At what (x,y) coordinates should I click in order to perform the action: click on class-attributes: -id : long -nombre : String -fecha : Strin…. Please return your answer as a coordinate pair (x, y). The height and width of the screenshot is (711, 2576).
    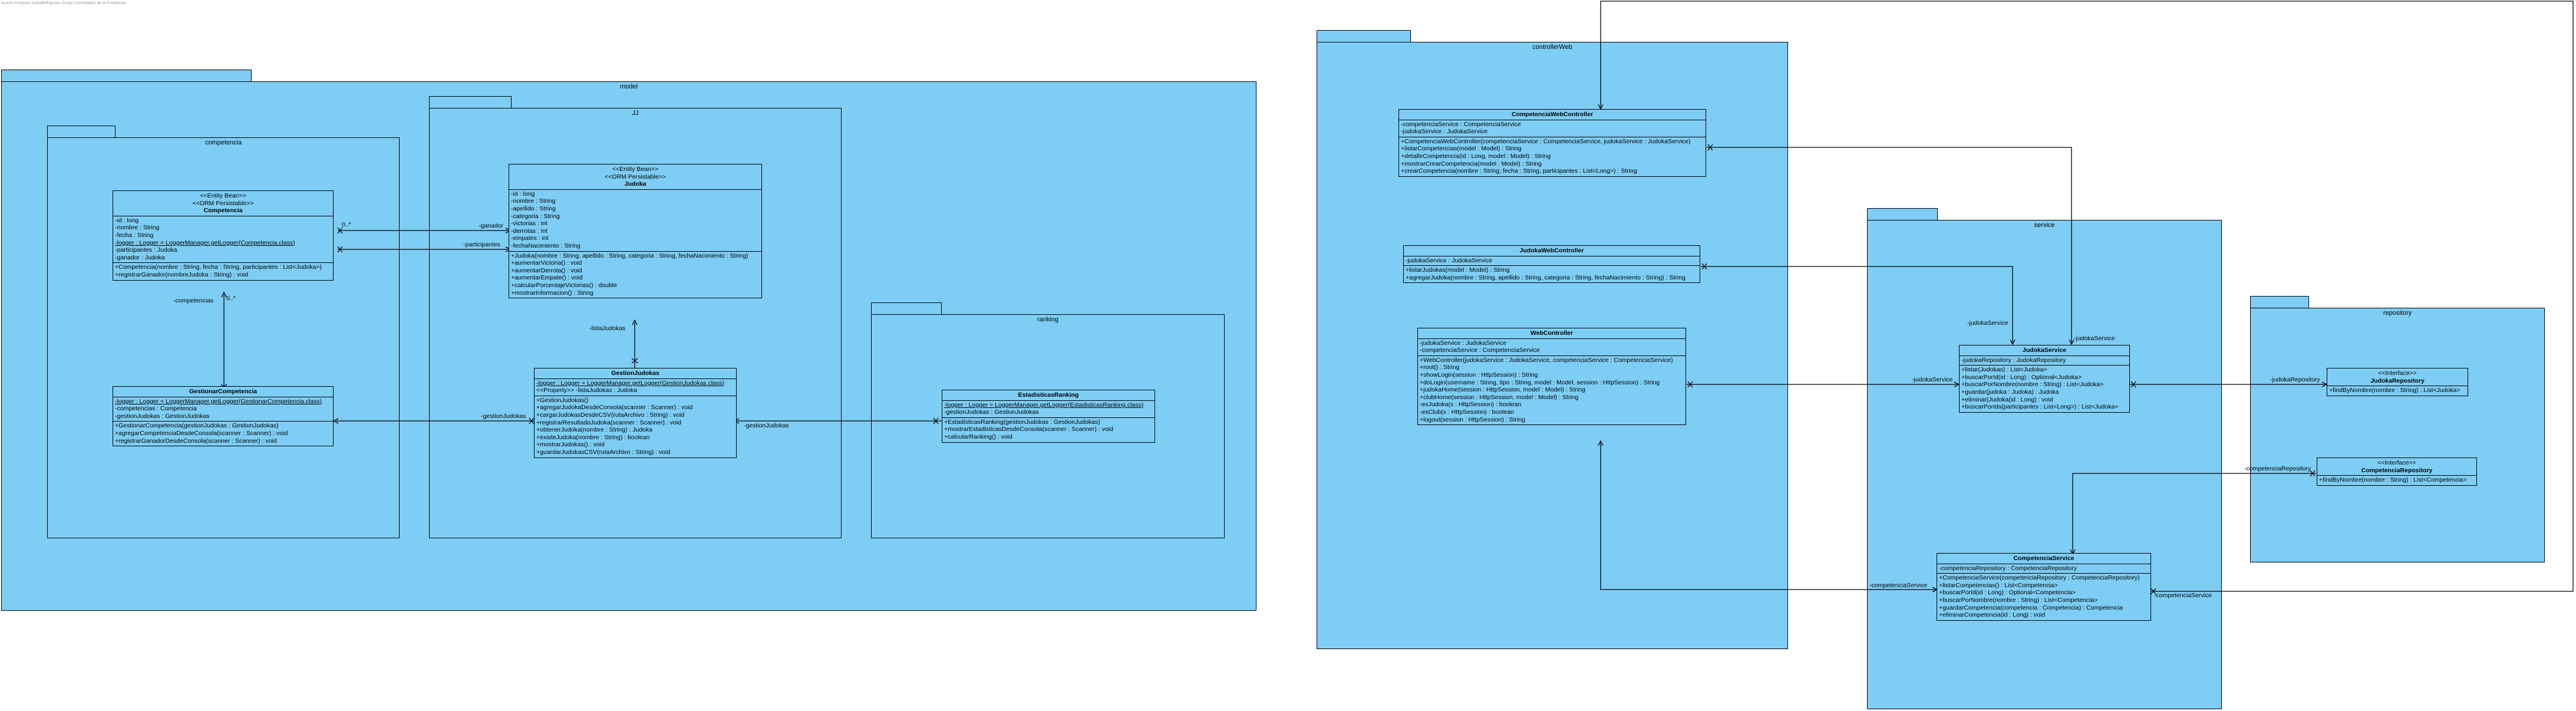
    Looking at the image, I should click on (223, 240).